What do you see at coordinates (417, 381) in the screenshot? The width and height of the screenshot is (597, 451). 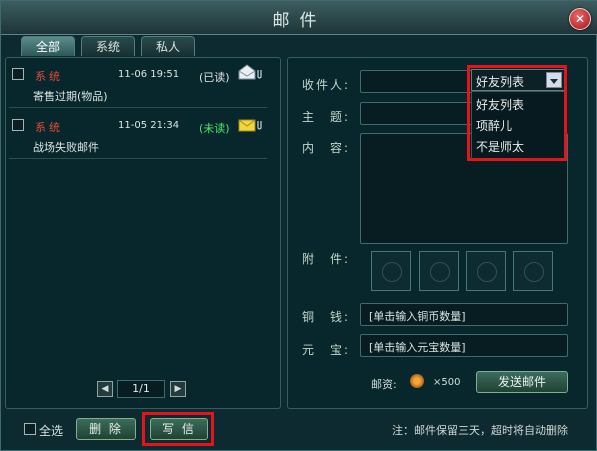 I see `coin-icon` at bounding box center [417, 381].